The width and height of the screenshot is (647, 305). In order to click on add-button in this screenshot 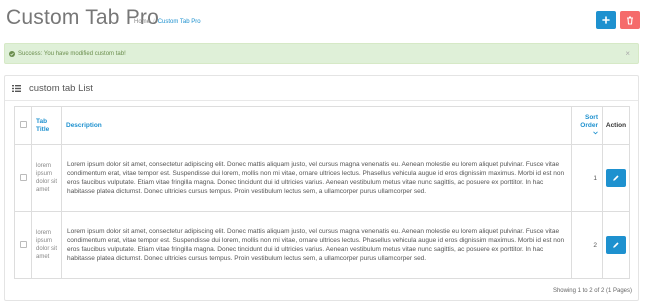, I will do `click(606, 20)`.